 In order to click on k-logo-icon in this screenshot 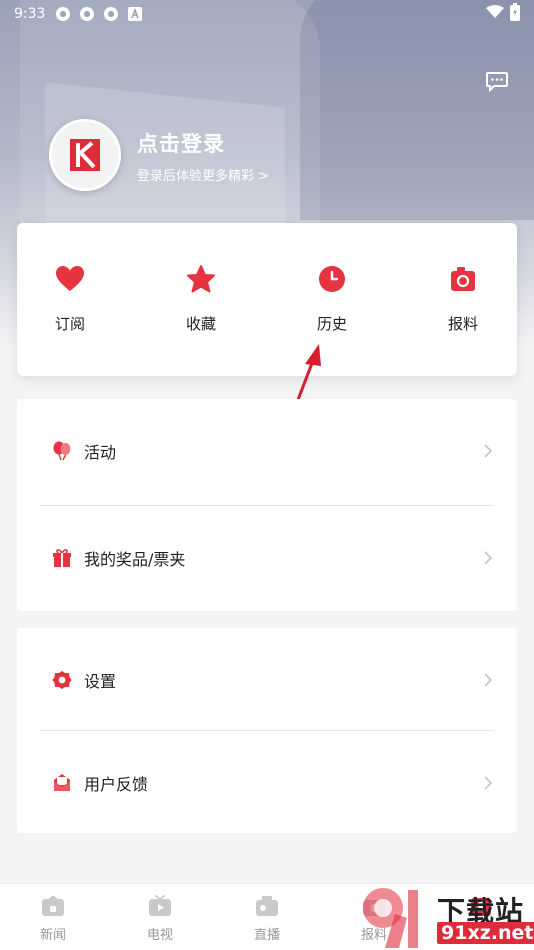, I will do `click(85, 155)`.